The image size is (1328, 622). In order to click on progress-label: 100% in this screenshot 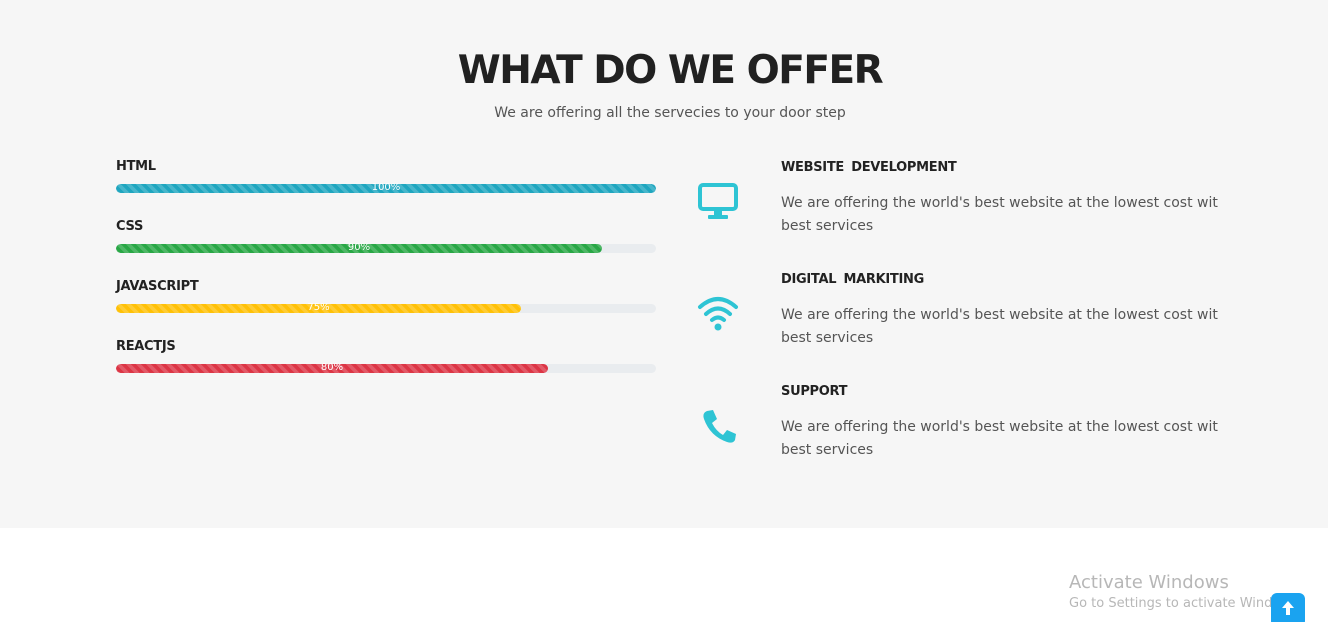, I will do `click(386, 187)`.